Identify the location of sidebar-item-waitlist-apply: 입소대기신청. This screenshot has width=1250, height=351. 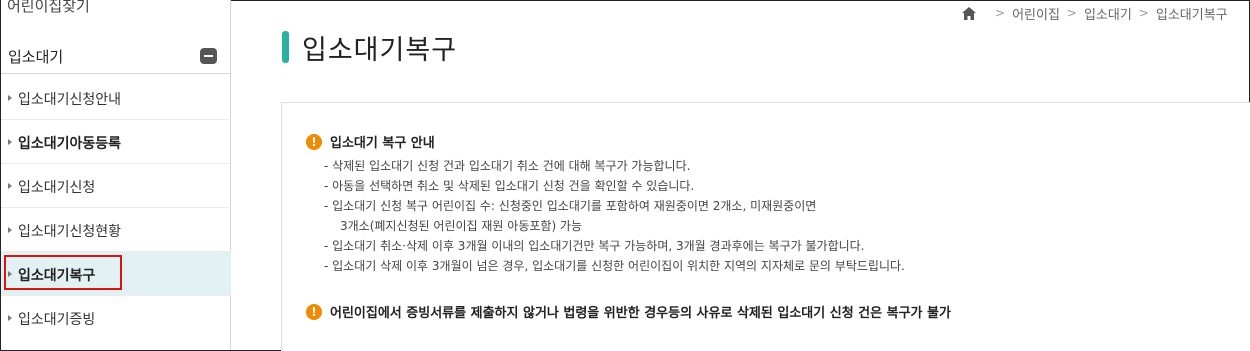
(116, 186).